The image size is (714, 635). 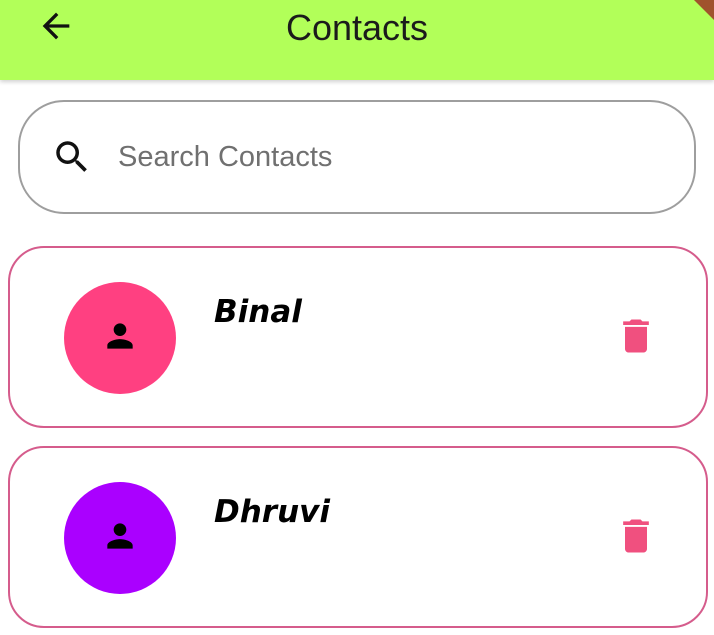 What do you see at coordinates (378, 157) in the screenshot?
I see `search-input` at bounding box center [378, 157].